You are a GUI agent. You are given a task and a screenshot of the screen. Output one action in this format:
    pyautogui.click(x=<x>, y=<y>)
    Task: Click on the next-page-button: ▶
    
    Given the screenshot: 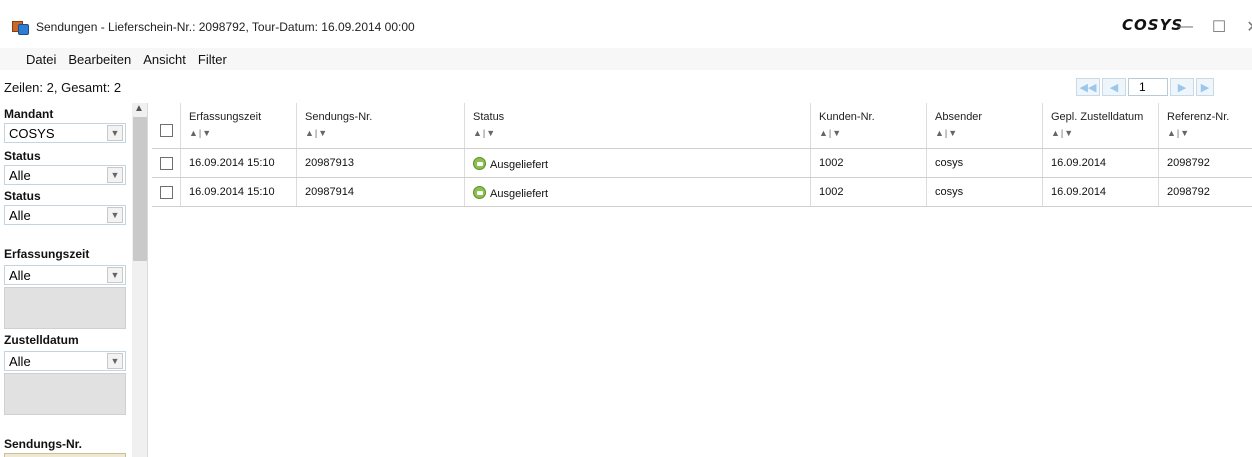 What is the action you would take?
    pyautogui.click(x=1182, y=87)
    